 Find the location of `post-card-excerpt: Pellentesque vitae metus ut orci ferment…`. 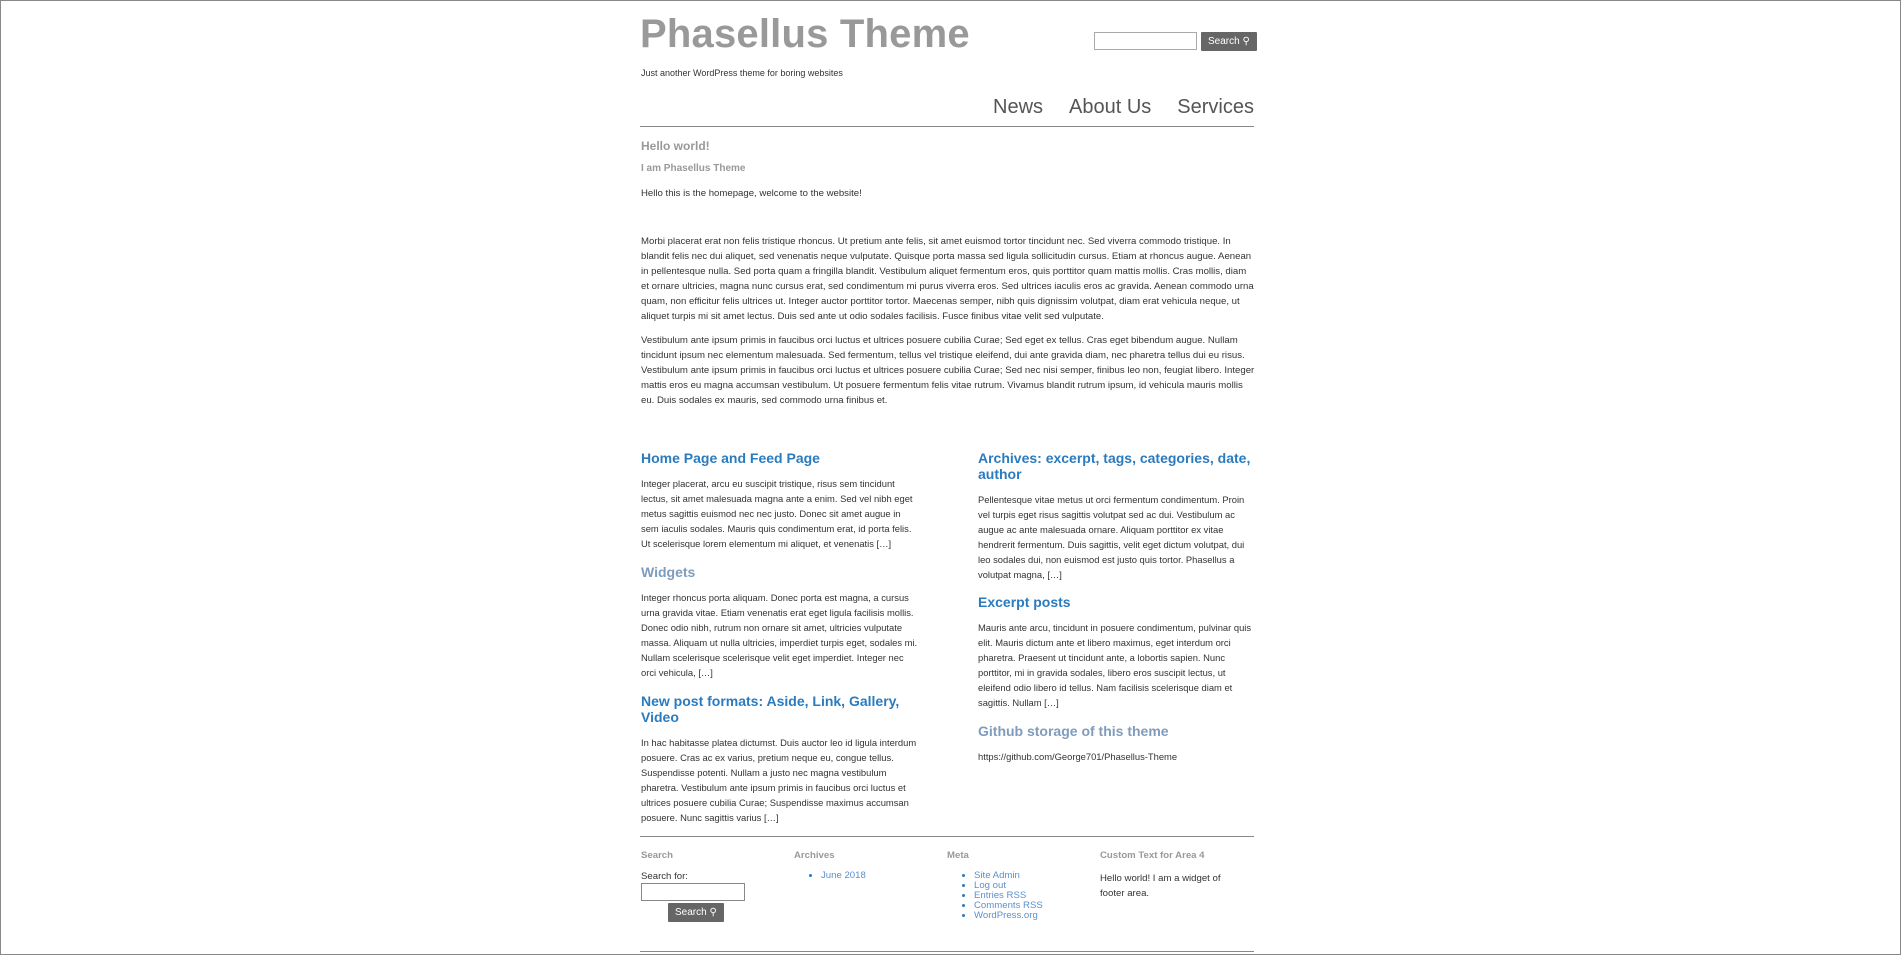

post-card-excerpt: Pellentesque vitae metus ut orci ferment… is located at coordinates (1111, 537).